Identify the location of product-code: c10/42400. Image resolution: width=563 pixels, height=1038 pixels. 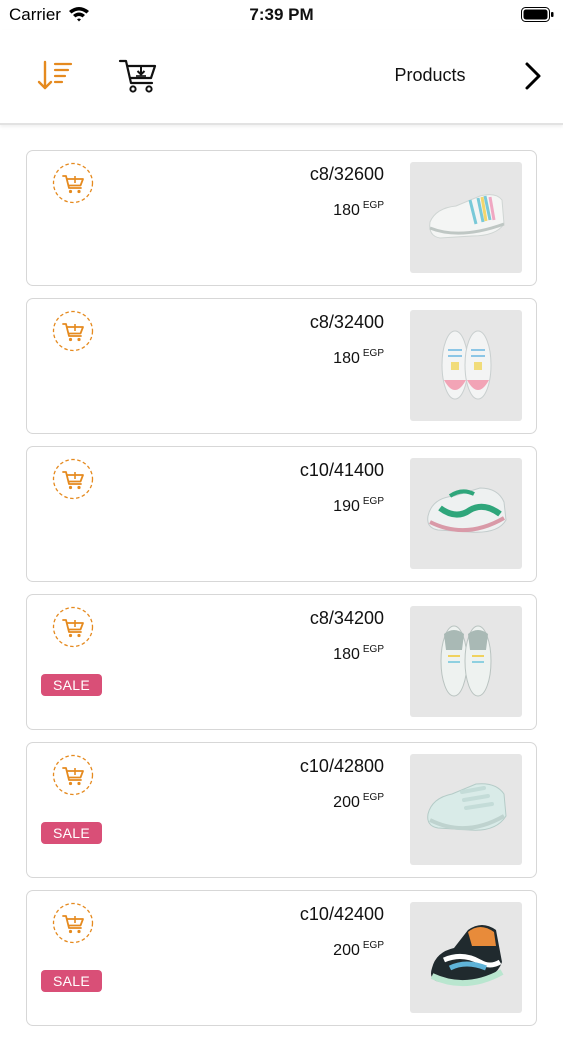
(341, 914).